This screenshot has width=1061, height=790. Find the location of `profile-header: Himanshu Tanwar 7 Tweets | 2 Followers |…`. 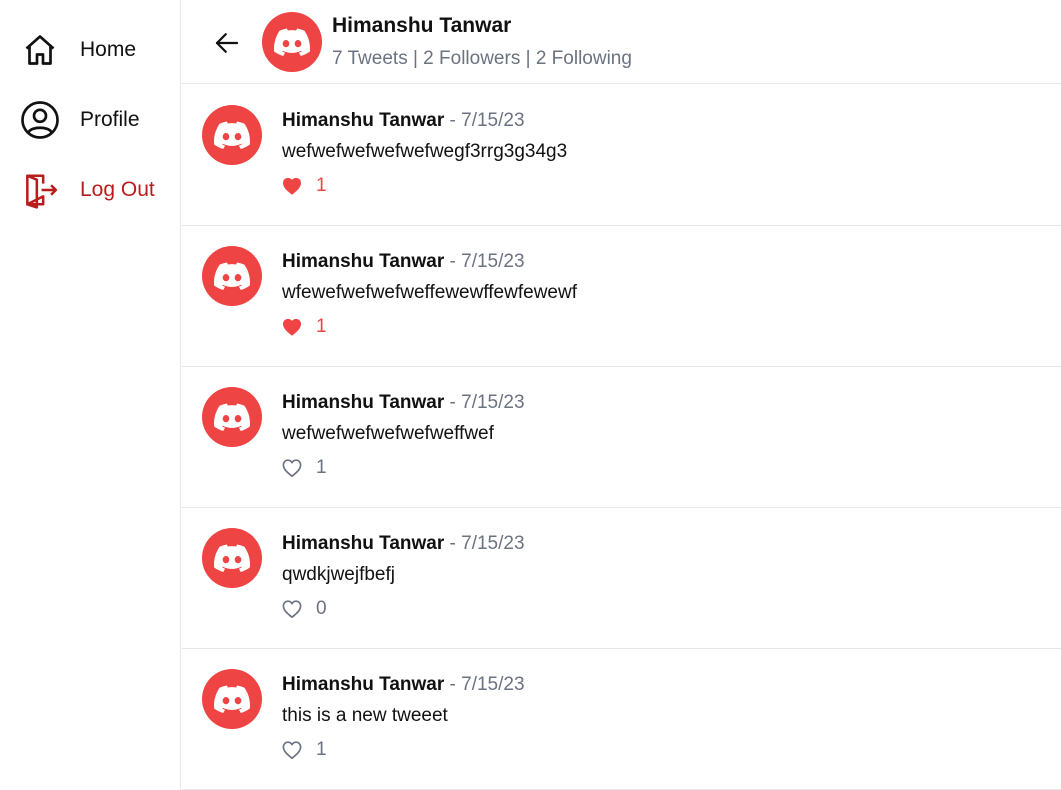

profile-header: Himanshu Tanwar 7 Tweets | 2 Followers |… is located at coordinates (621, 42).